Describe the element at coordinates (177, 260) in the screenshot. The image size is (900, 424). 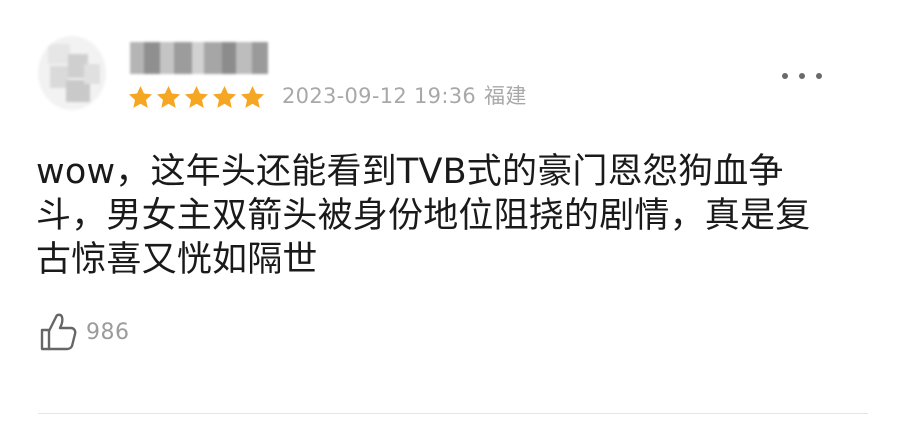
I see `comment-line: 古惊喜又恍如隔世` at that location.